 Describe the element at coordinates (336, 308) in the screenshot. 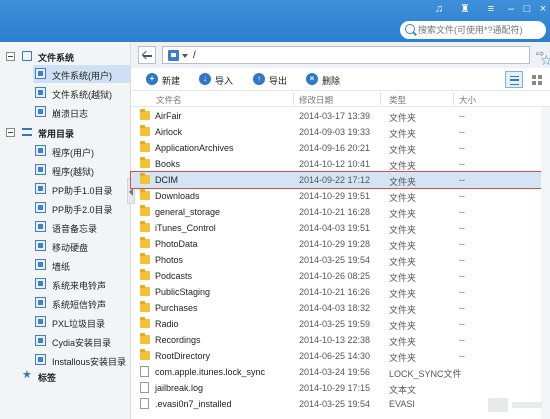

I see `table-row: Purchases 2014-04-03 18:32 文件夹 --` at that location.